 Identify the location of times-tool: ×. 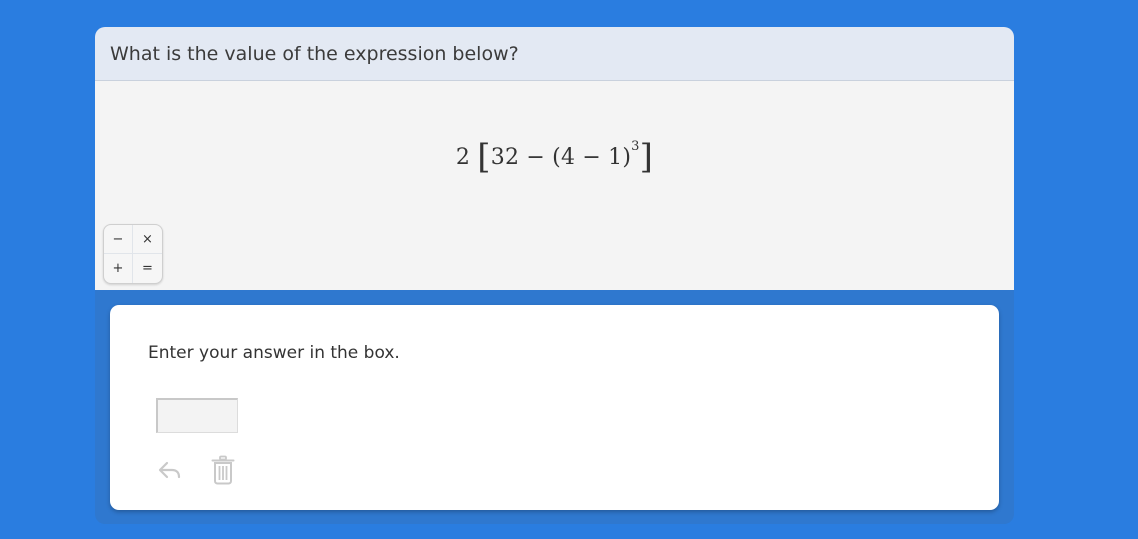
(147, 239).